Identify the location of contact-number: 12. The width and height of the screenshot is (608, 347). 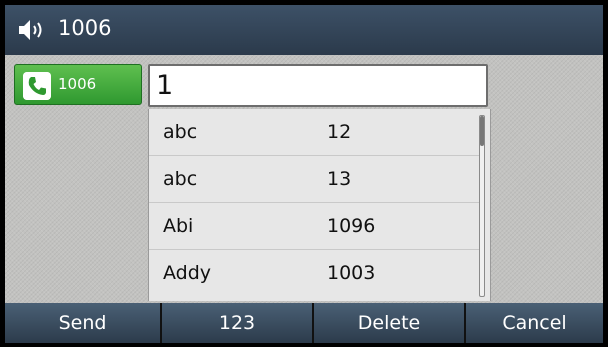
(339, 132).